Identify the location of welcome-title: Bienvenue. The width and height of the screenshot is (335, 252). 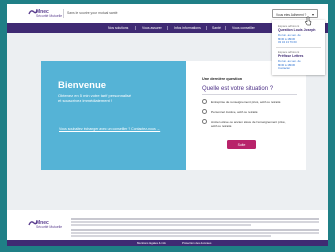
(82, 85).